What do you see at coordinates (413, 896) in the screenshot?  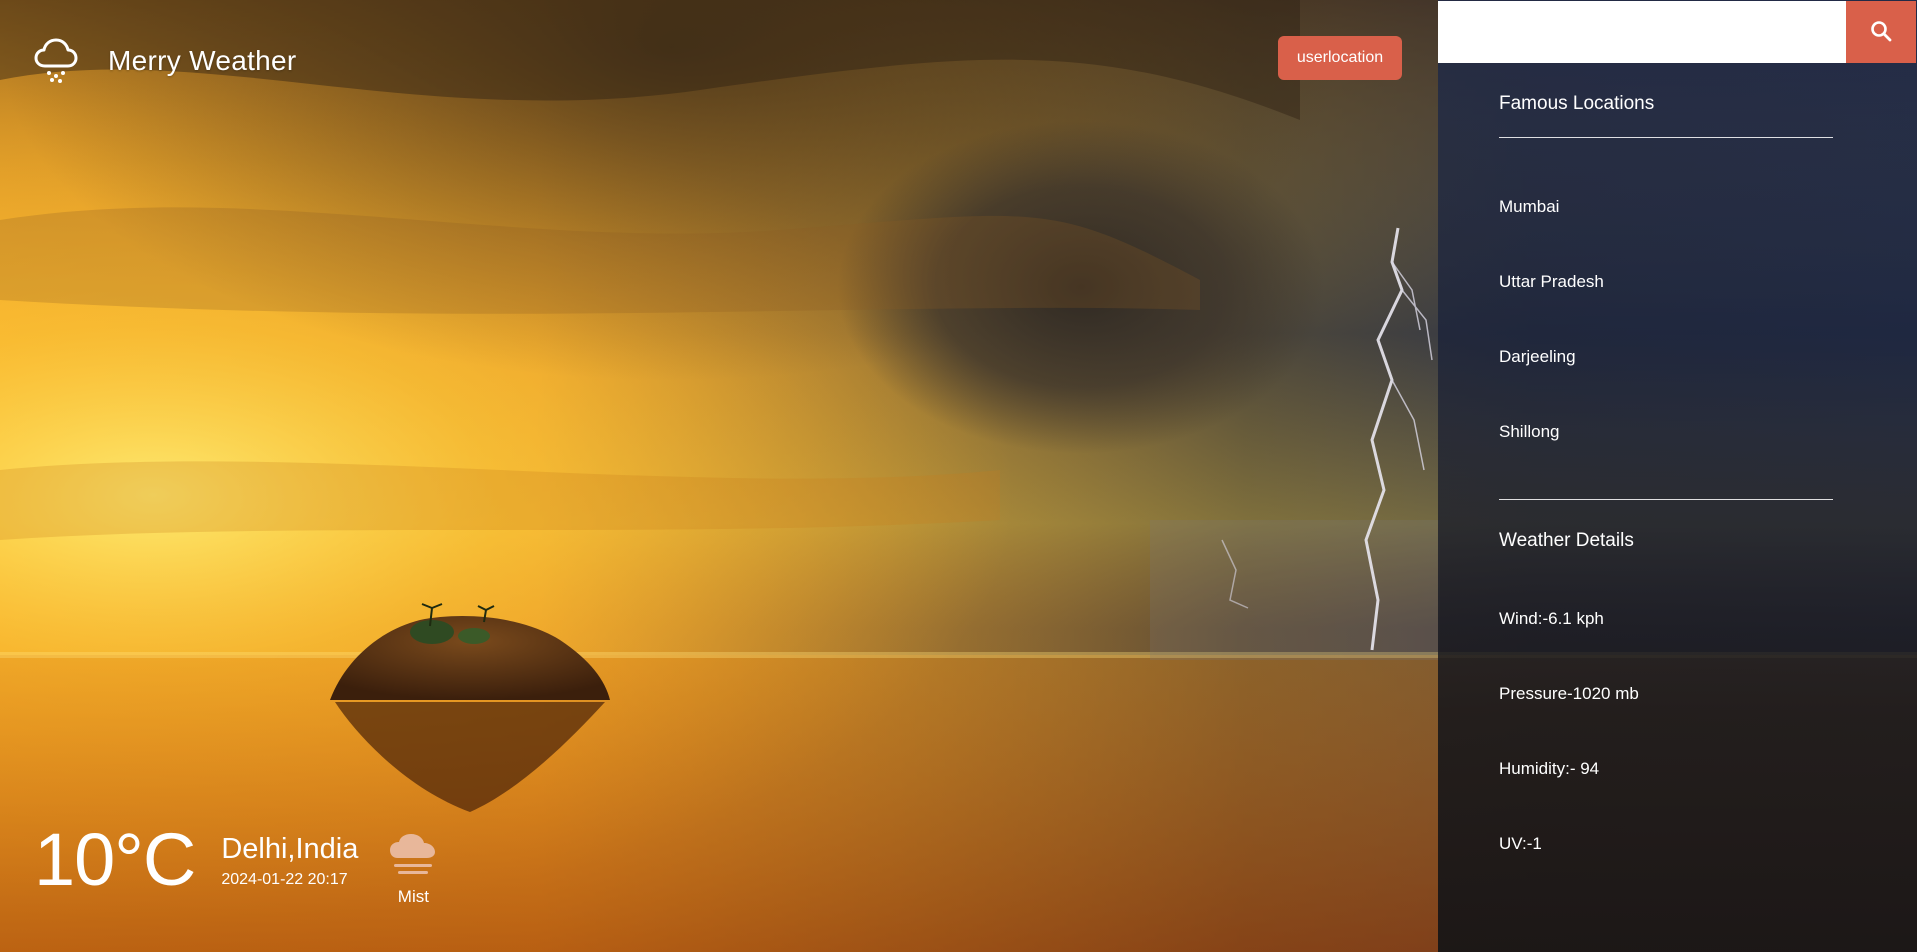 I see `condition-label: Mist` at bounding box center [413, 896].